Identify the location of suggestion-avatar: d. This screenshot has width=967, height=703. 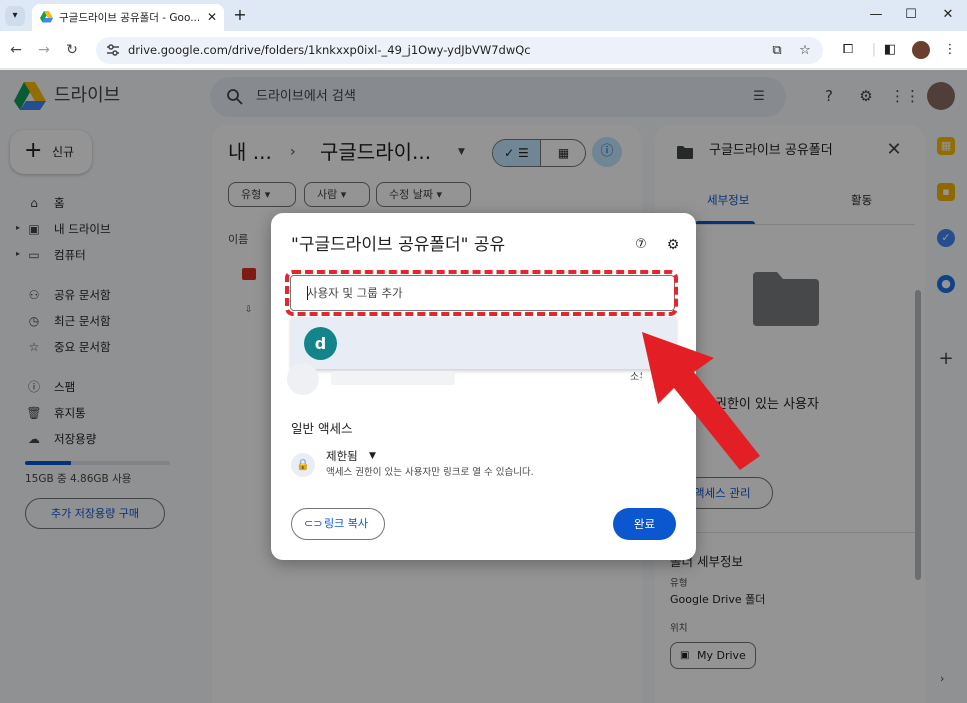
(320, 343).